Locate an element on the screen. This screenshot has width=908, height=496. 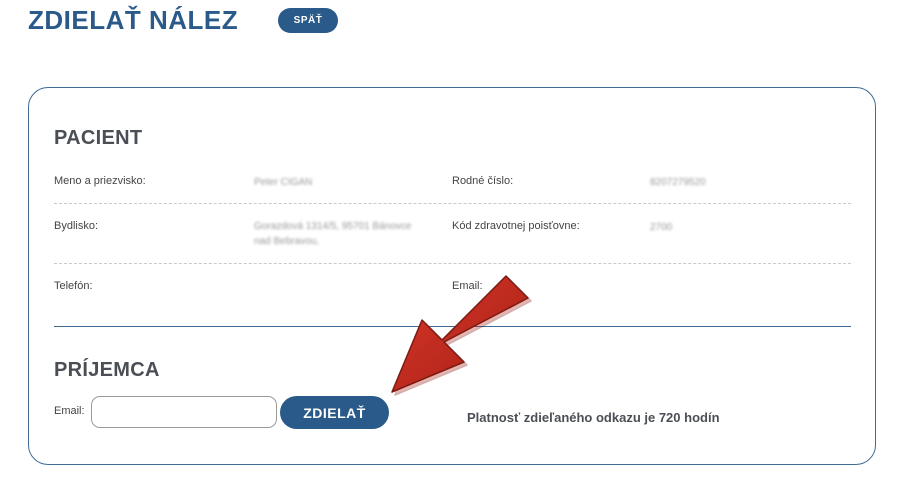
insurance-value: 2700 is located at coordinates (661, 227).